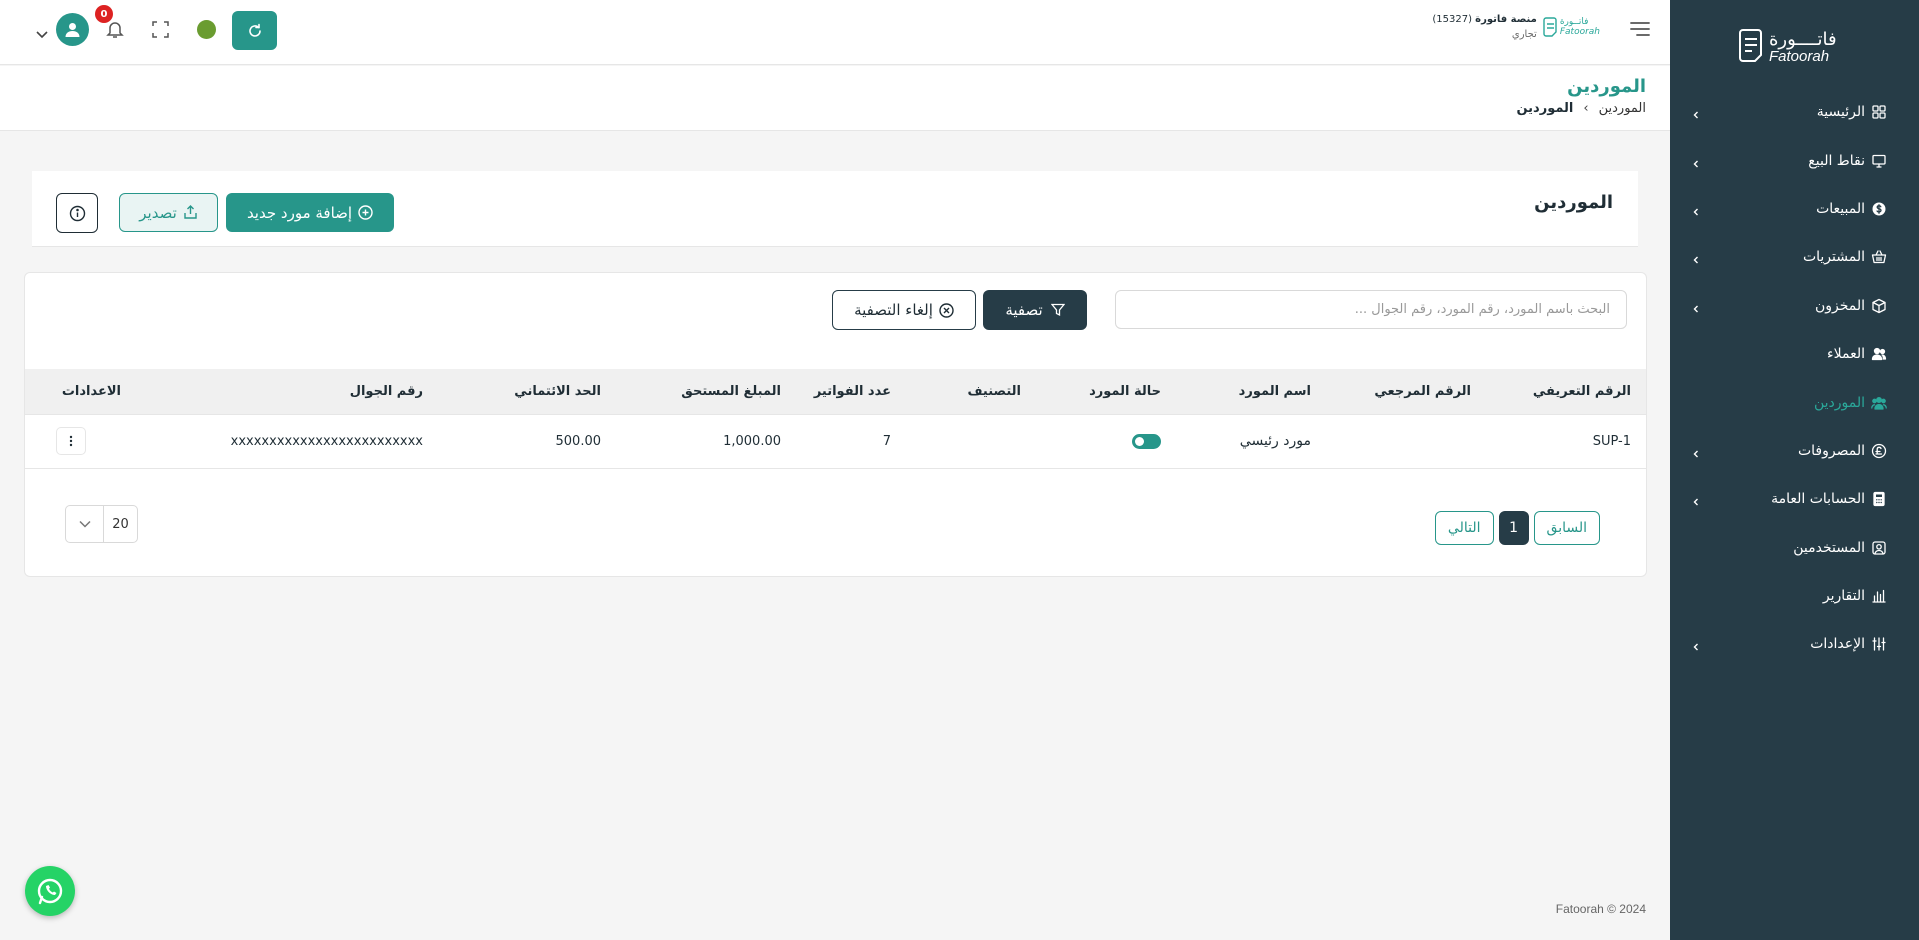 Image resolution: width=1919 pixels, height=940 pixels. I want to click on brand-logo: فاتــــورة Fatoorah, so click(1793, 47).